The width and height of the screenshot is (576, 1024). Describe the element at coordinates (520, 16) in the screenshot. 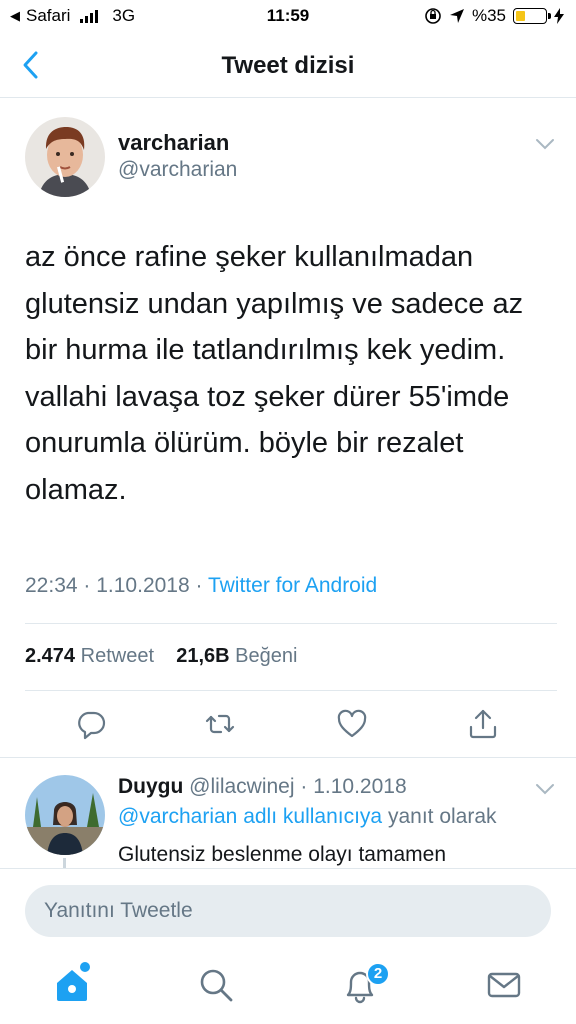

I see `battery-fill` at that location.